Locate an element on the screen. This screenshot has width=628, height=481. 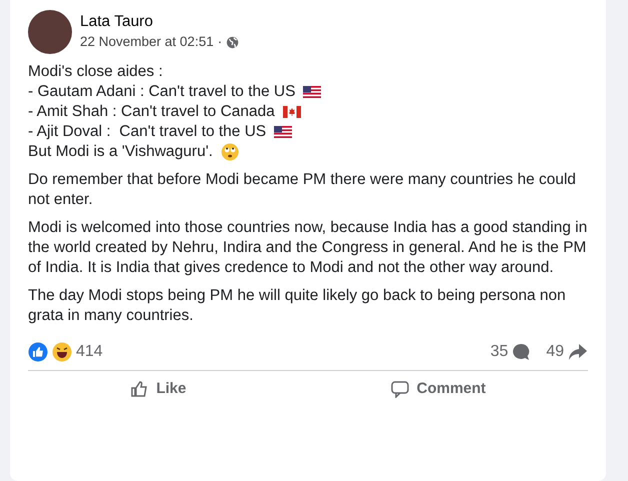
post-paragraph: The day Modi stops being PM he will quite likely go back to being persona non grata in many countries. is located at coordinates (297, 306).